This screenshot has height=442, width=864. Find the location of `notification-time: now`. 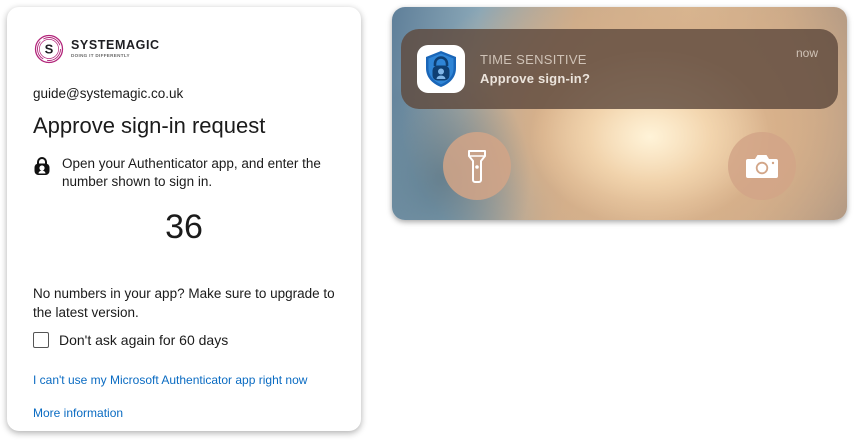

notification-time: now is located at coordinates (806, 53).